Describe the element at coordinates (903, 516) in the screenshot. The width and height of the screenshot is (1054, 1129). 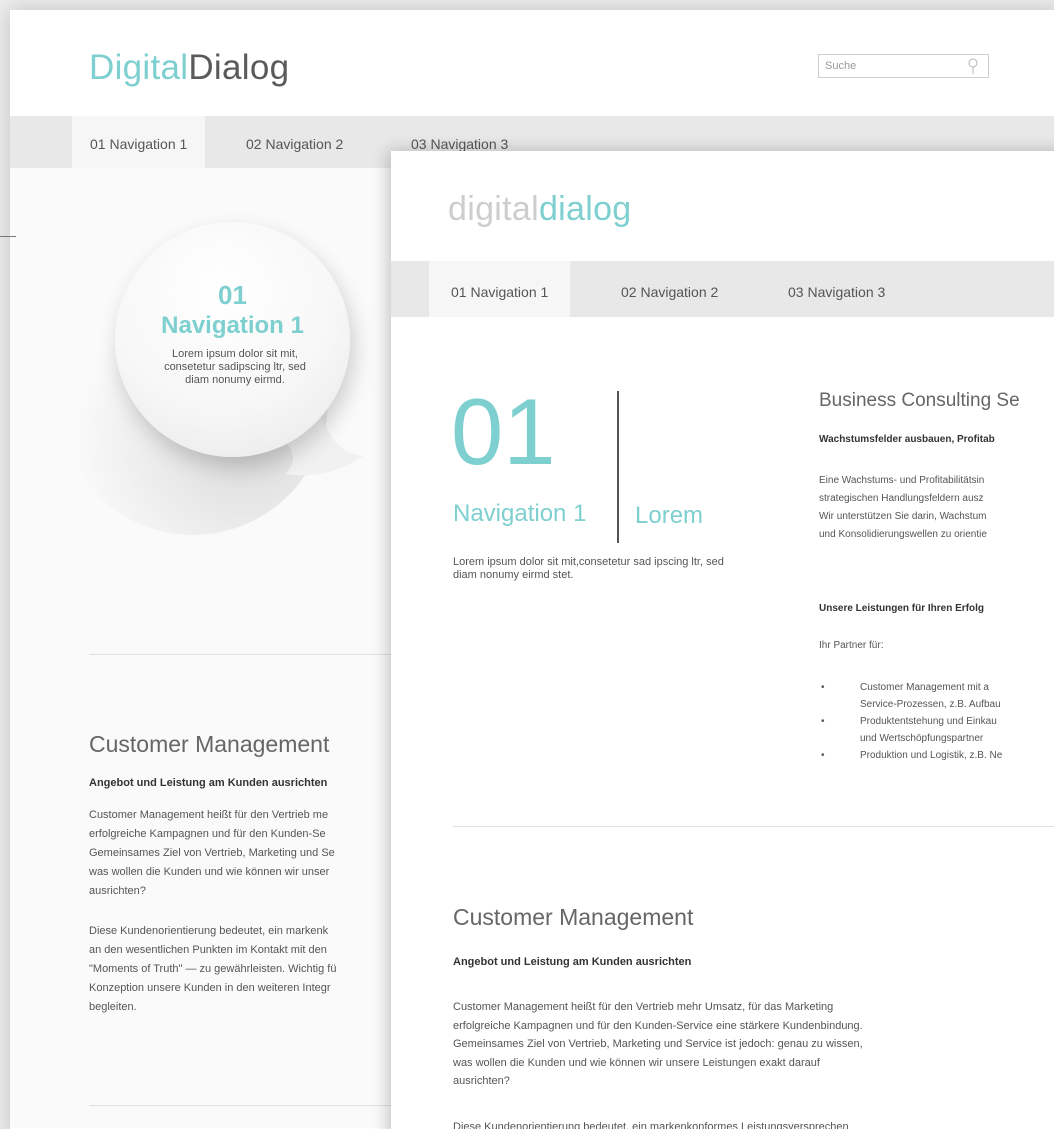
I see `text-line: Wir unterstützen Sie darin, Wachstum` at that location.